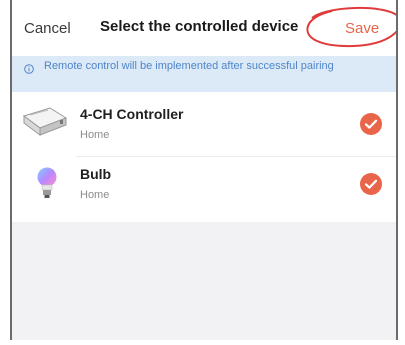 The image size is (405, 345). I want to click on save-button: Save, so click(362, 28).